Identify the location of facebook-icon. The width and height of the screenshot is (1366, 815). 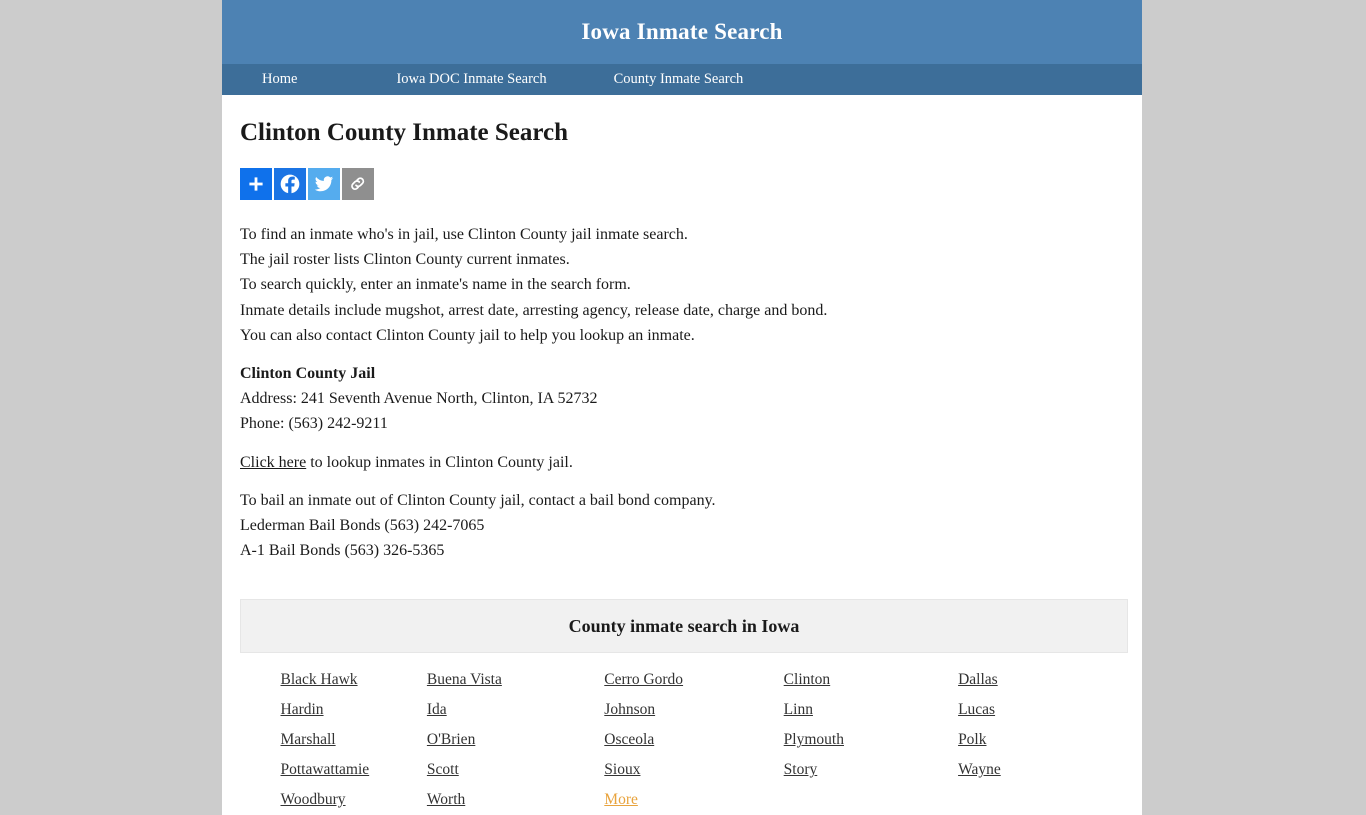
(290, 184).